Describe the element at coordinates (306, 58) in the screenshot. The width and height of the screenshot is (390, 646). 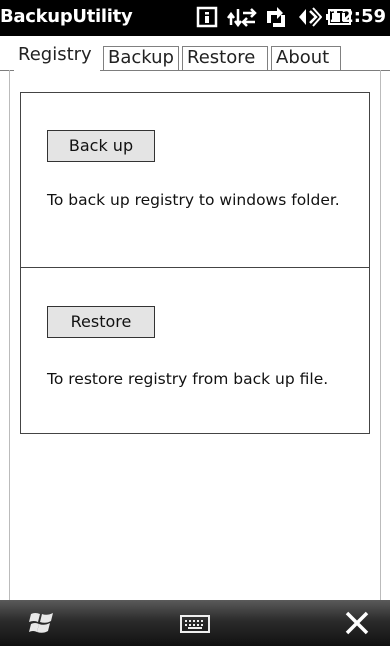
I see `tab-about: About` at that location.